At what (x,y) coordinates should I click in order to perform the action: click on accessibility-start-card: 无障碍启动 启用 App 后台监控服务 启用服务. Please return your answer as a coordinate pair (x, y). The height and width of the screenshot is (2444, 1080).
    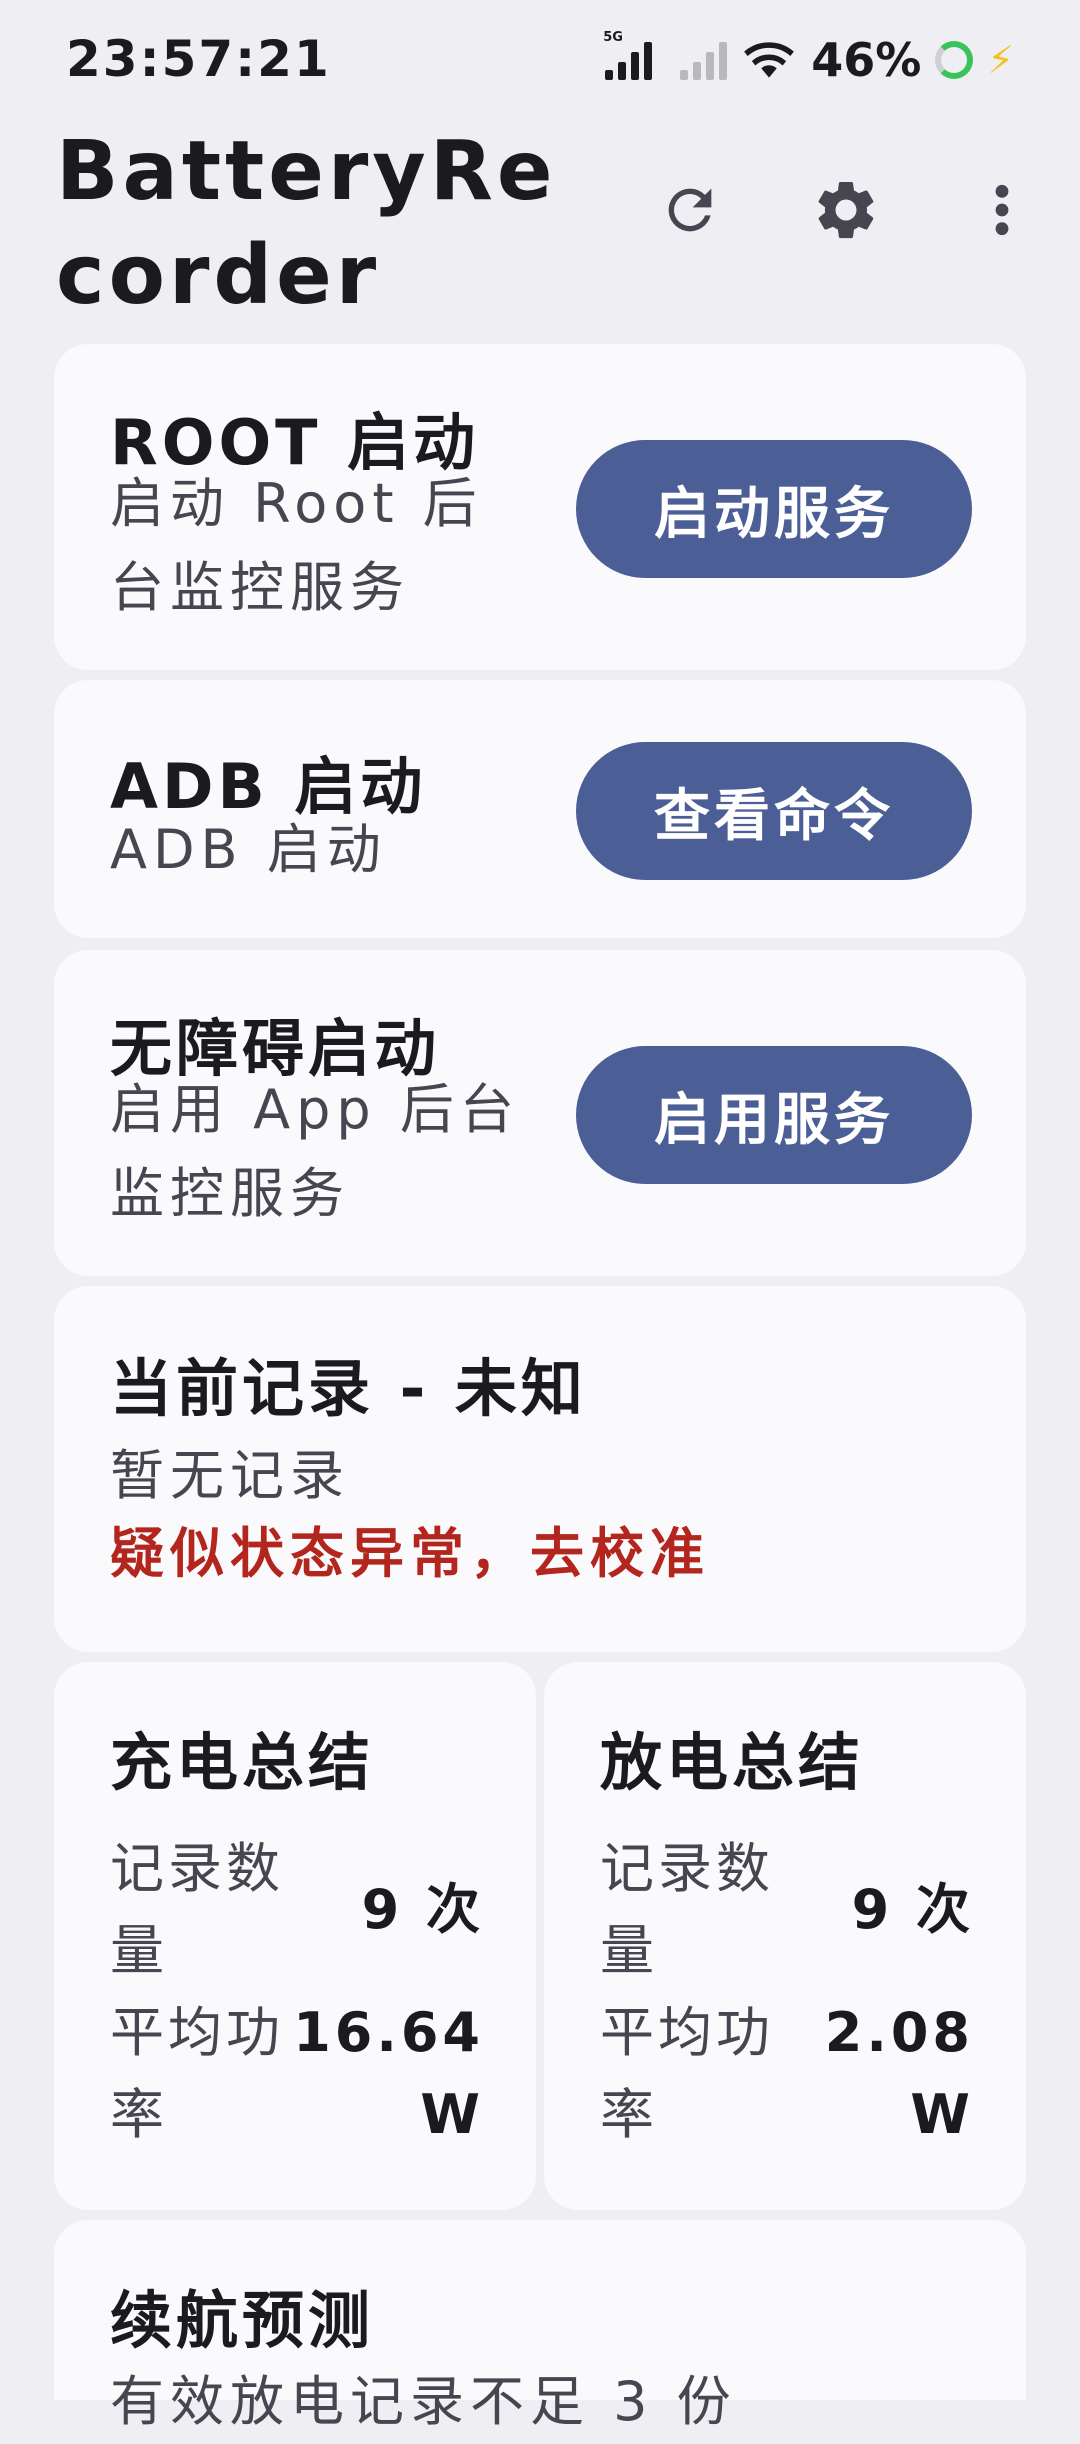
    Looking at the image, I should click on (540, 1113).